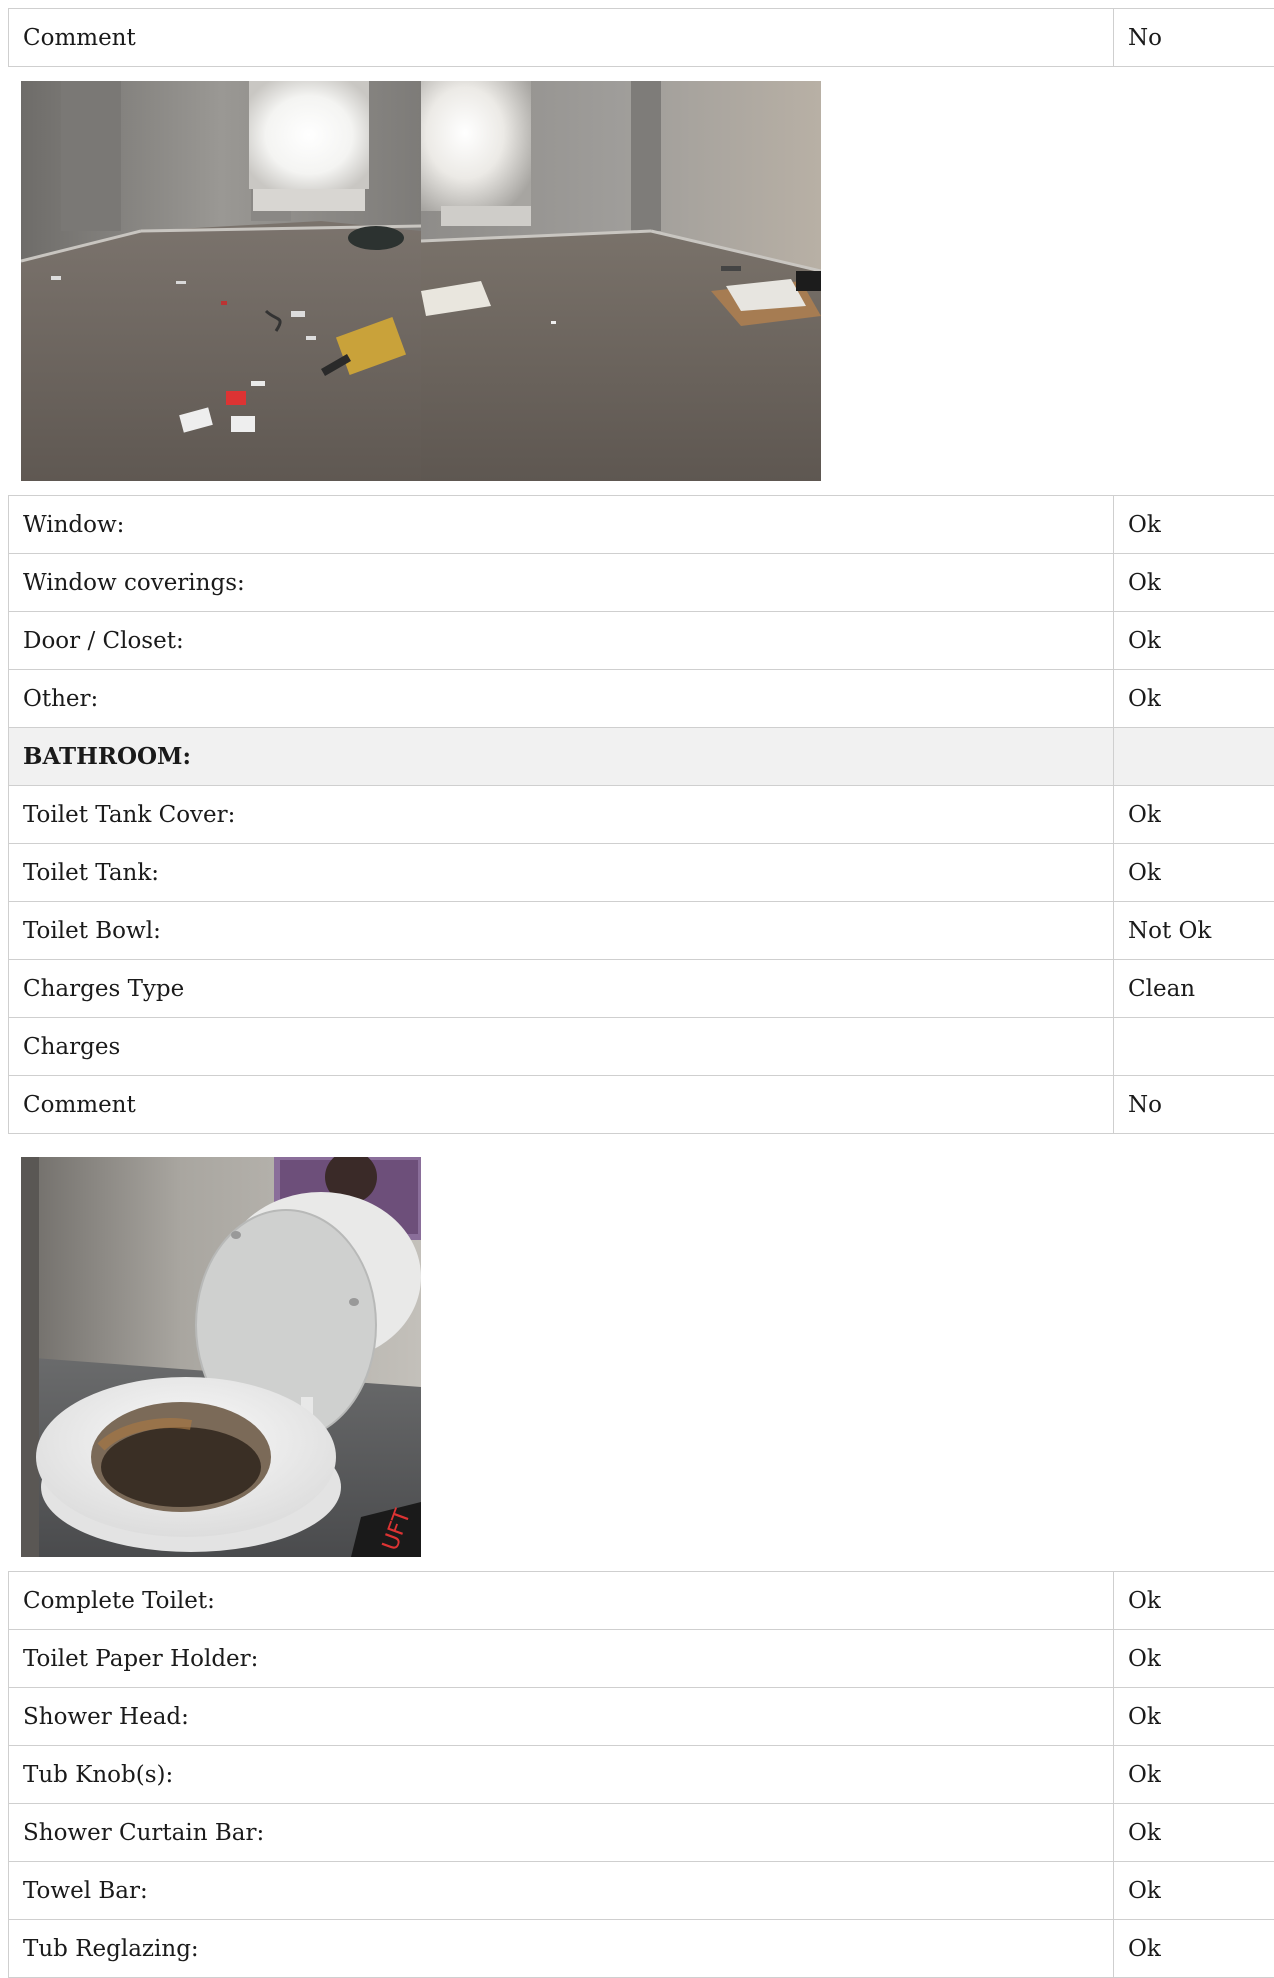 The width and height of the screenshot is (1274, 1978). Describe the element at coordinates (561, 1775) in the screenshot. I see `row-label: Tub Knob(s):` at that location.